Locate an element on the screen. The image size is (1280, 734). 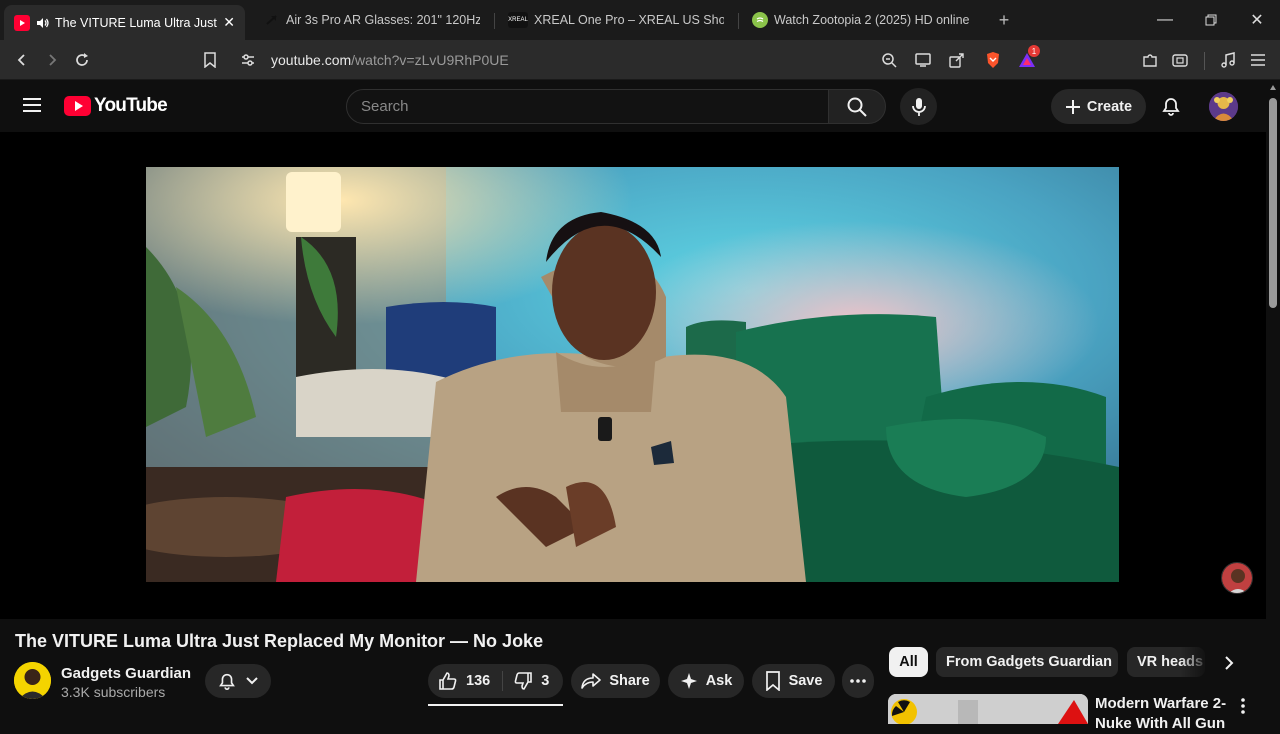
search-input: Search is located at coordinates (587, 106).